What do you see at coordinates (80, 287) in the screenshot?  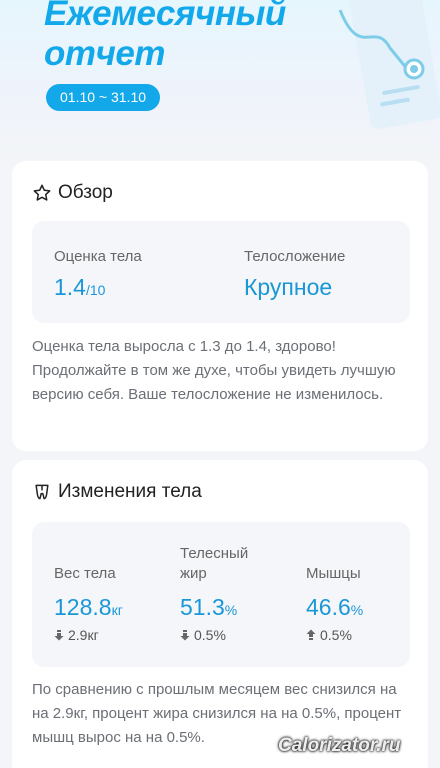 I see `body-score-value: 1.4/10` at bounding box center [80, 287].